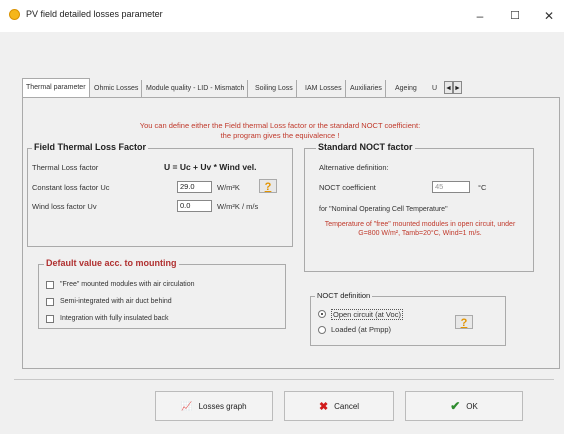  I want to click on noct-for-label: for "Nominal Operating Cell Temperature", so click(383, 209).